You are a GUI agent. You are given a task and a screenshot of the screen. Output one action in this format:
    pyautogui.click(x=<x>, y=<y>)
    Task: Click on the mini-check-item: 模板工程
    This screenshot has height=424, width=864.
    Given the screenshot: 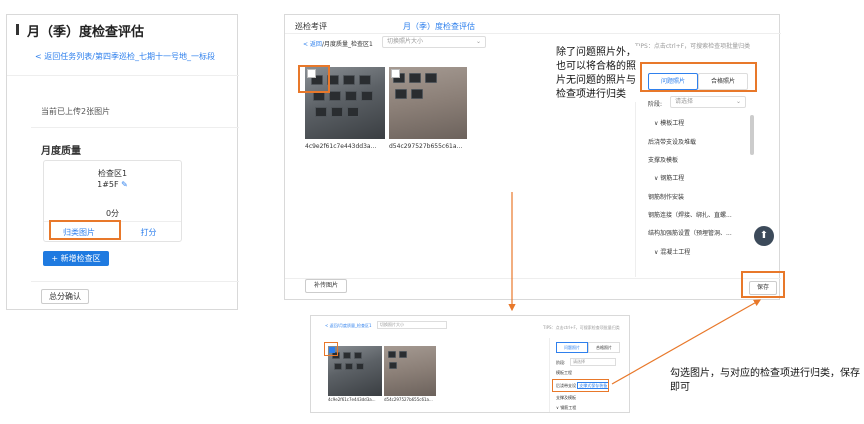 What is the action you would take?
    pyautogui.click(x=564, y=373)
    